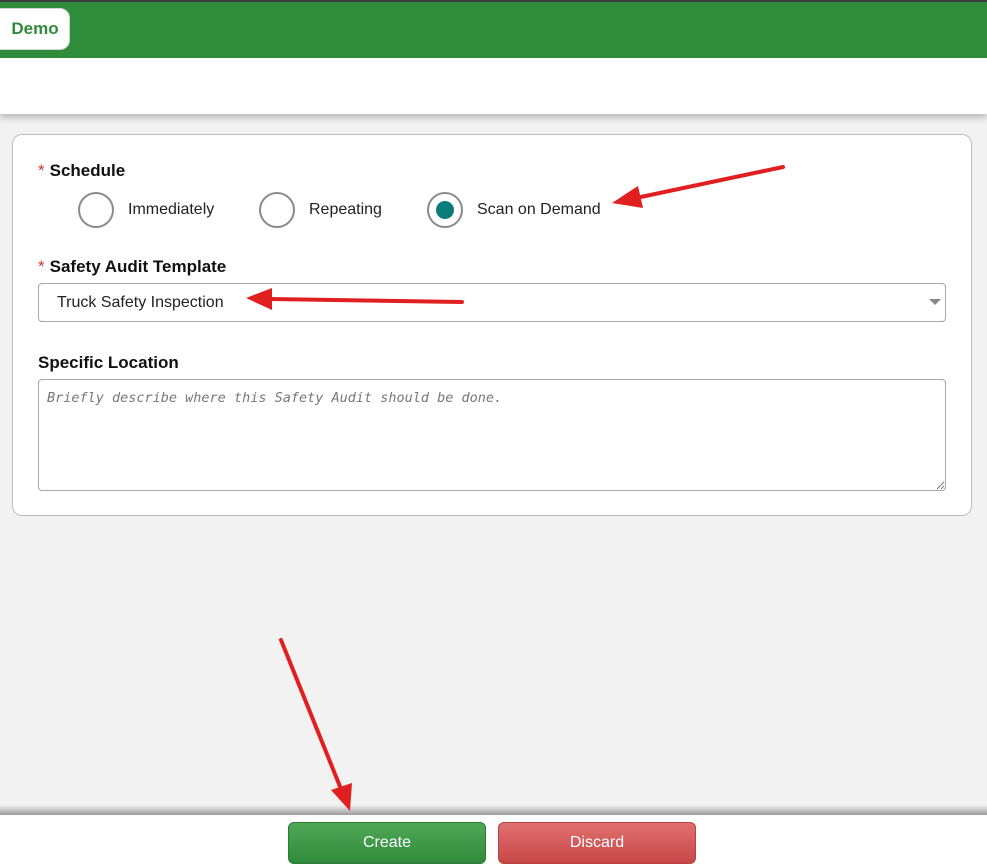 This screenshot has height=868, width=987. What do you see at coordinates (96, 210) in the screenshot?
I see `radio-immediately-circle` at bounding box center [96, 210].